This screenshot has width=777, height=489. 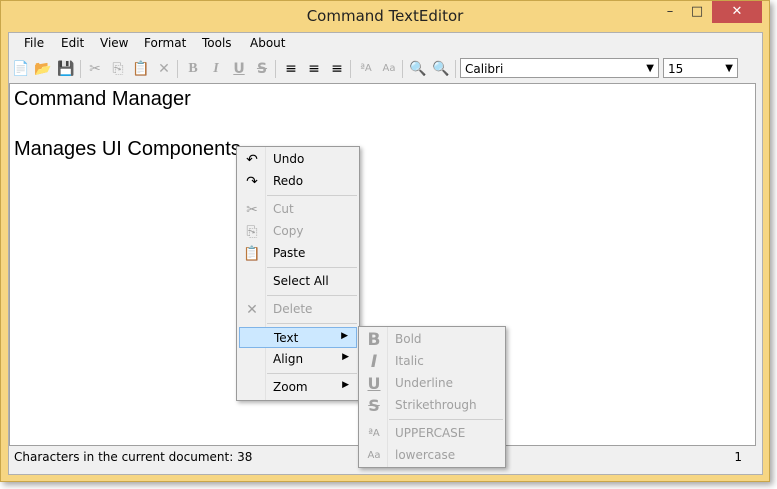 I want to click on menu-item-copy: ⎘ Copy, so click(x=298, y=231).